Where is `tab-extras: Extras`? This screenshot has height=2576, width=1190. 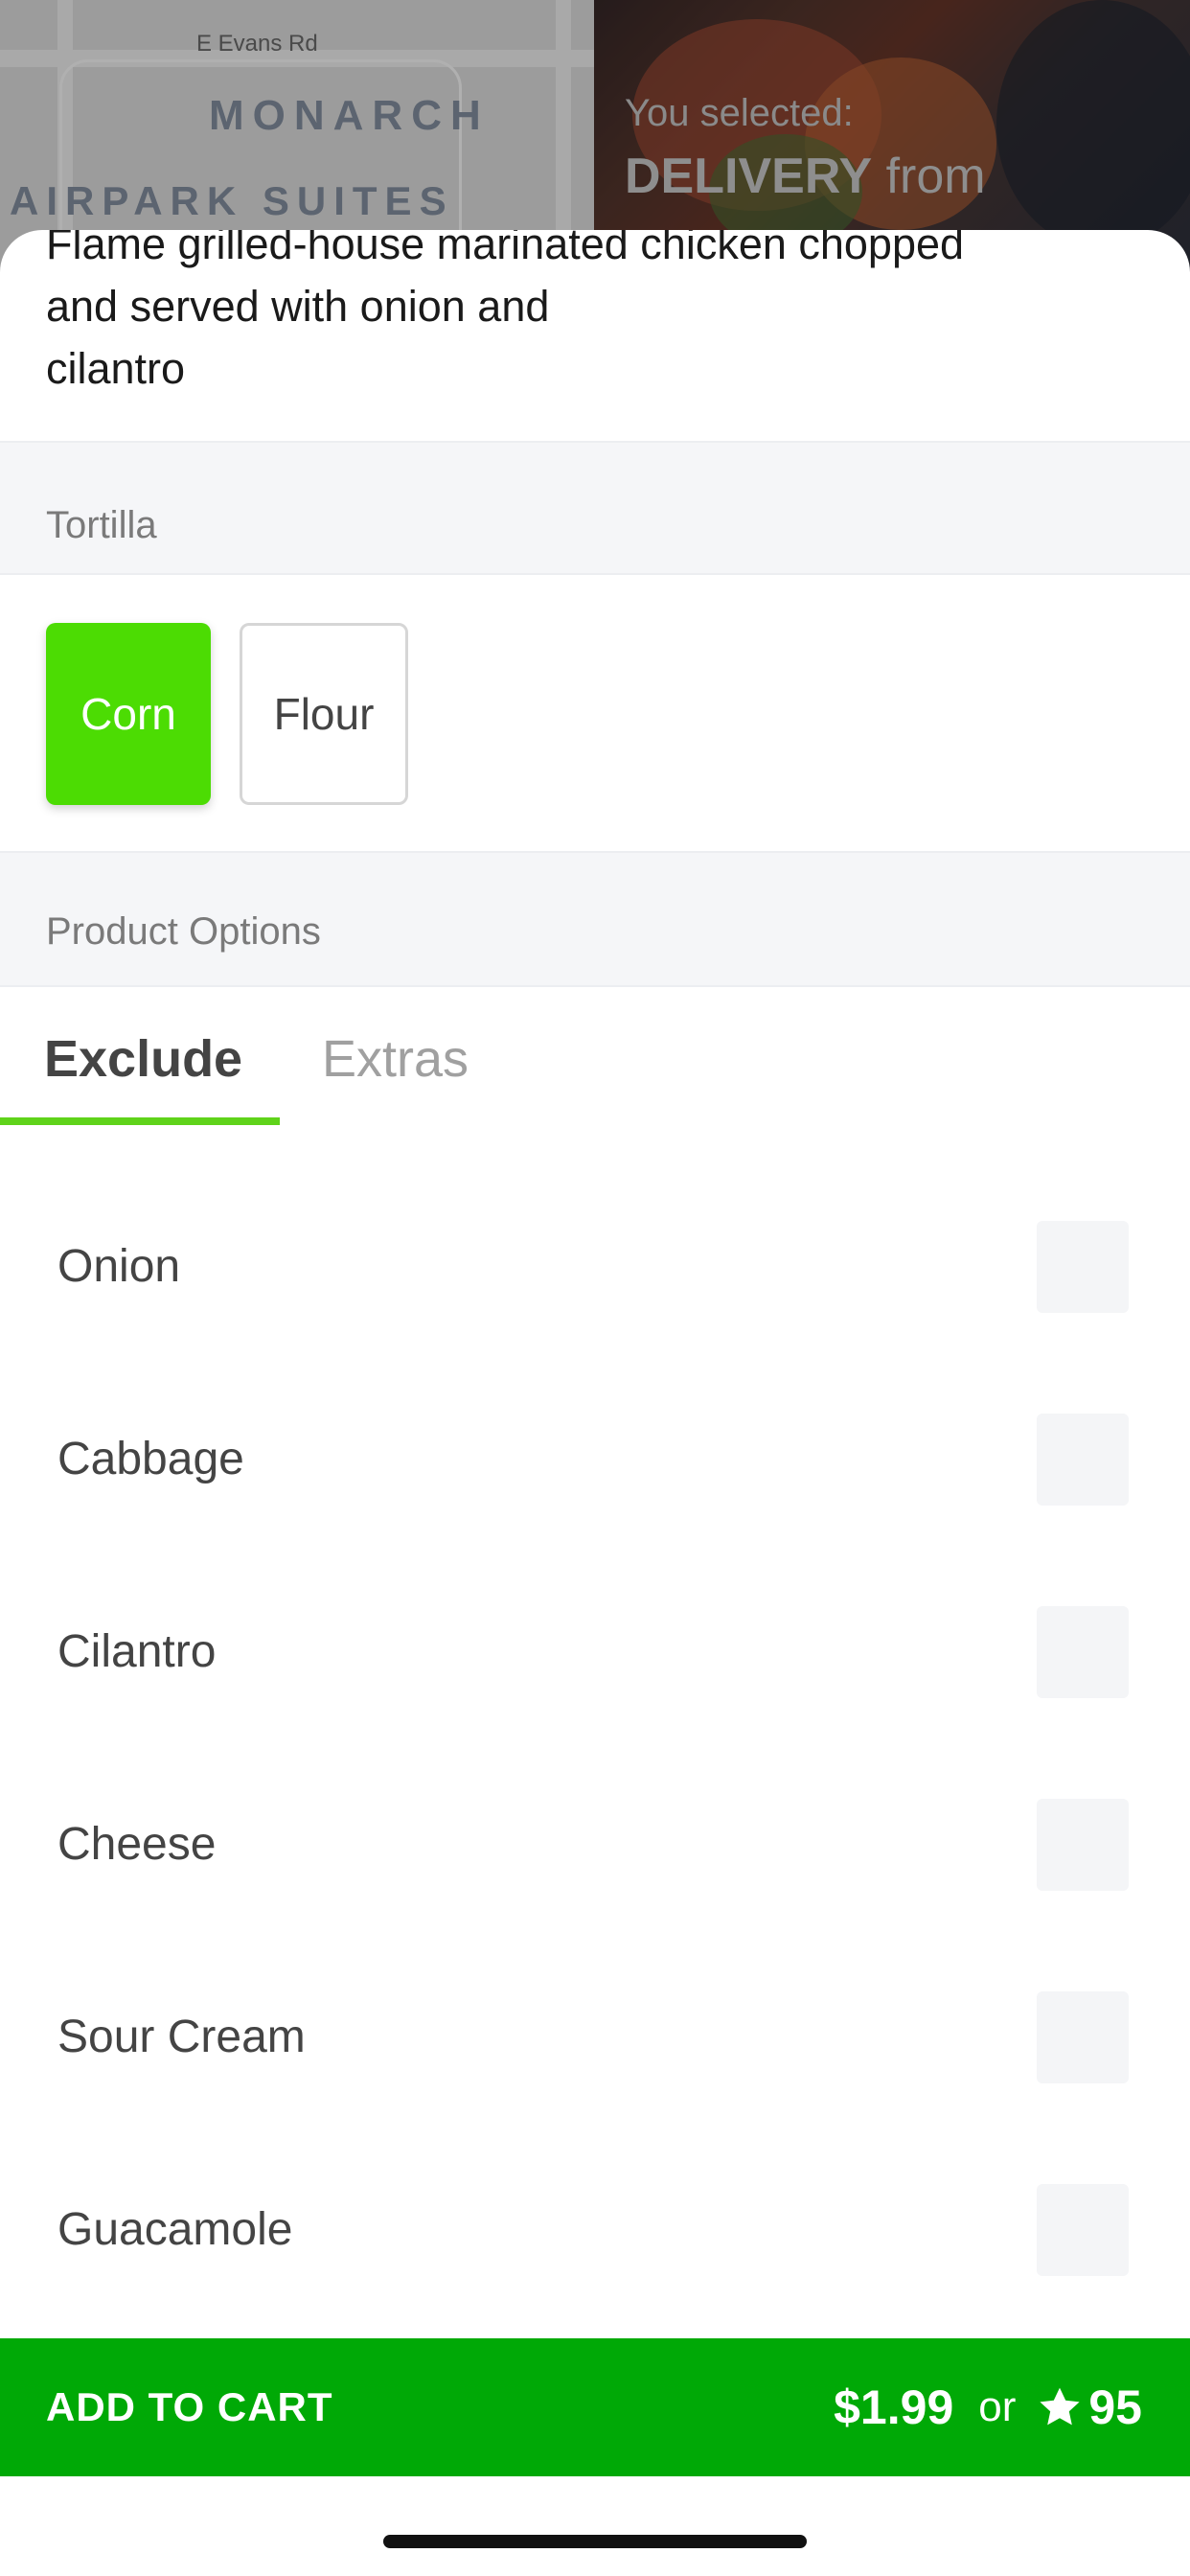
tab-extras: Extras is located at coordinates (396, 1059).